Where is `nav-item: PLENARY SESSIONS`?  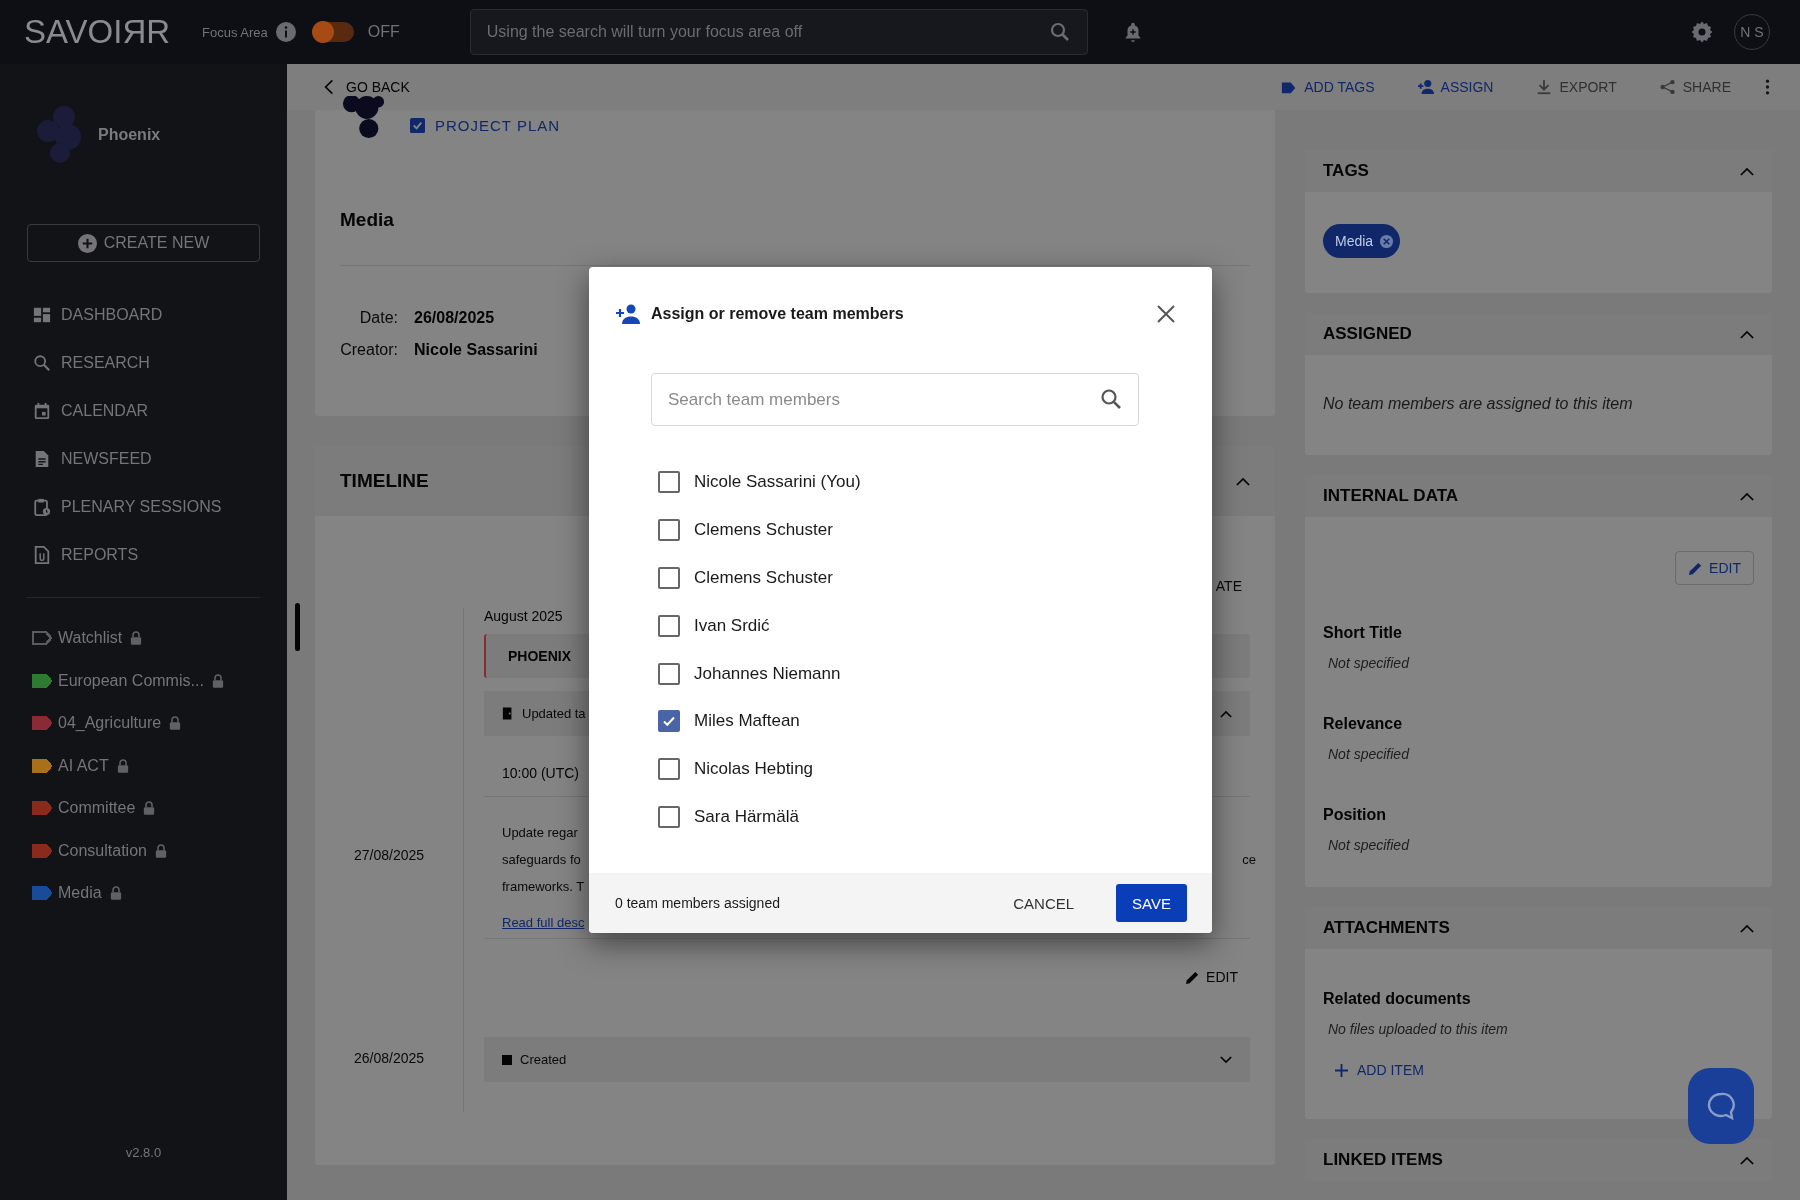
nav-item: PLENARY SESSIONS is located at coordinates (143, 507).